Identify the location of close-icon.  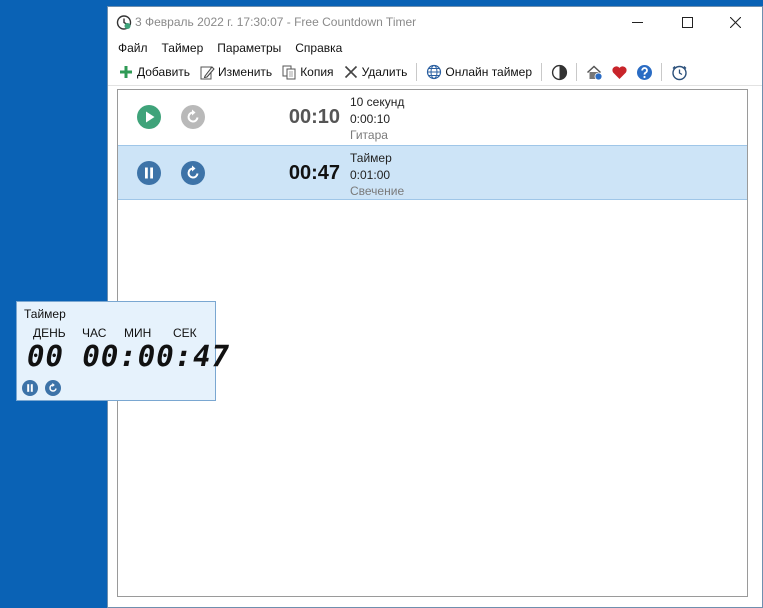
(735, 22).